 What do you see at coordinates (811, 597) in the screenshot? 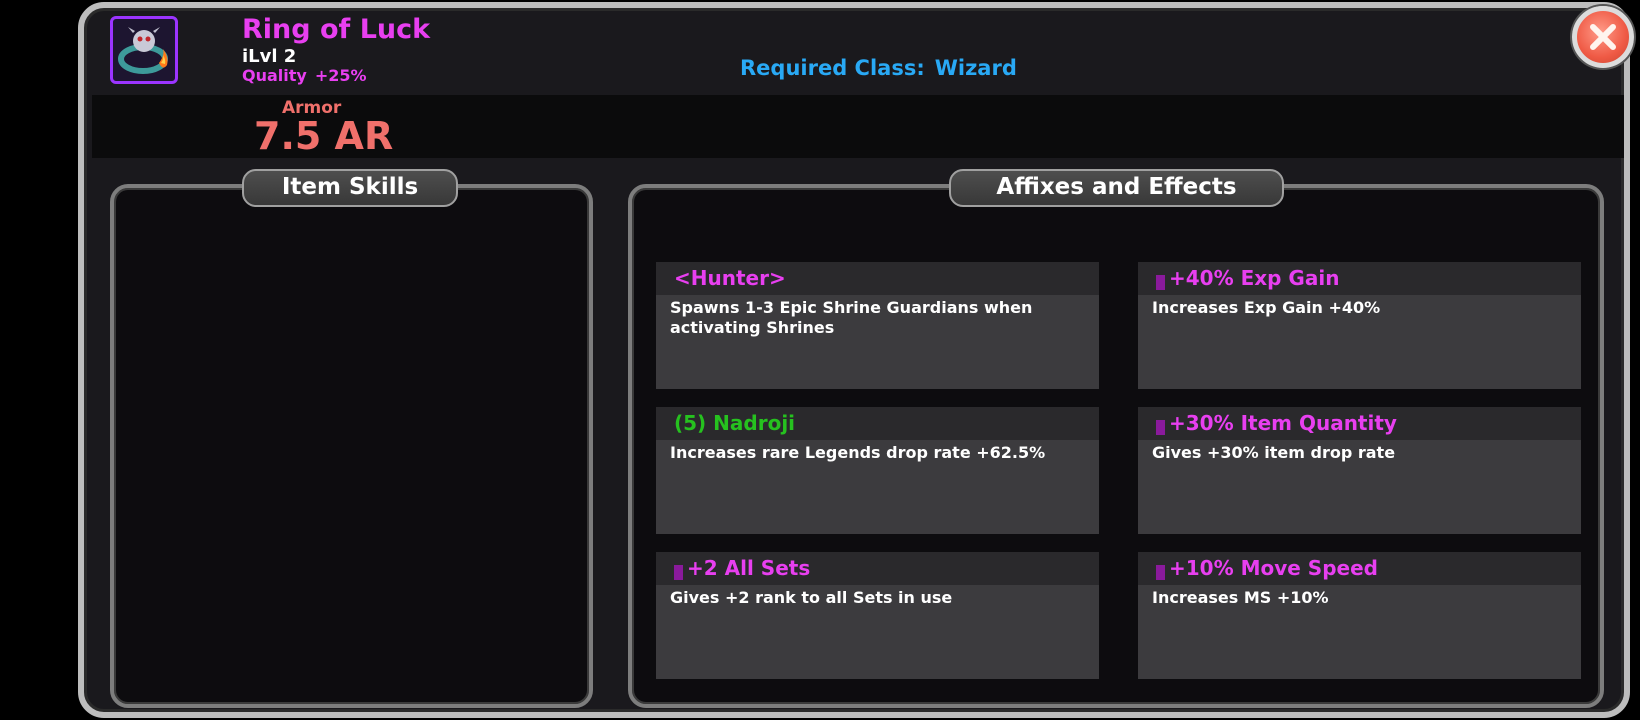
I see `affix-description: Gives +2 rank to all Sets in use` at bounding box center [811, 597].